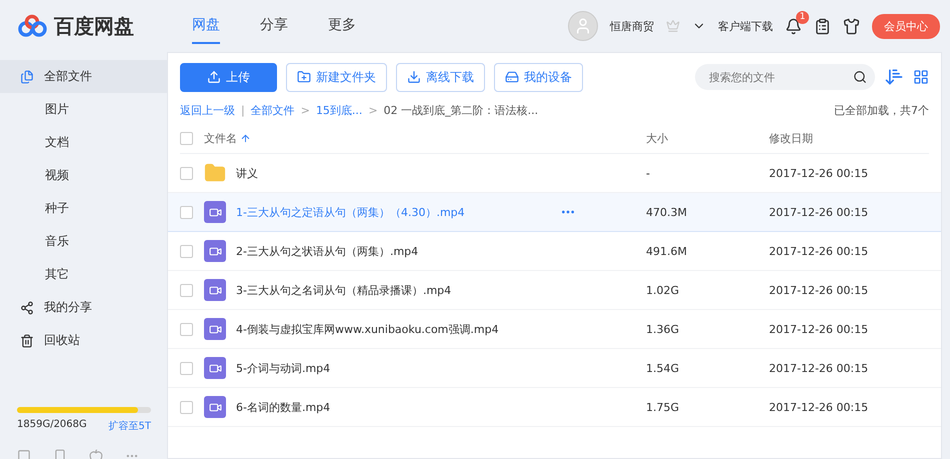  Describe the element at coordinates (272, 110) in the screenshot. I see `breadcrumb-link: 全部文件` at that location.